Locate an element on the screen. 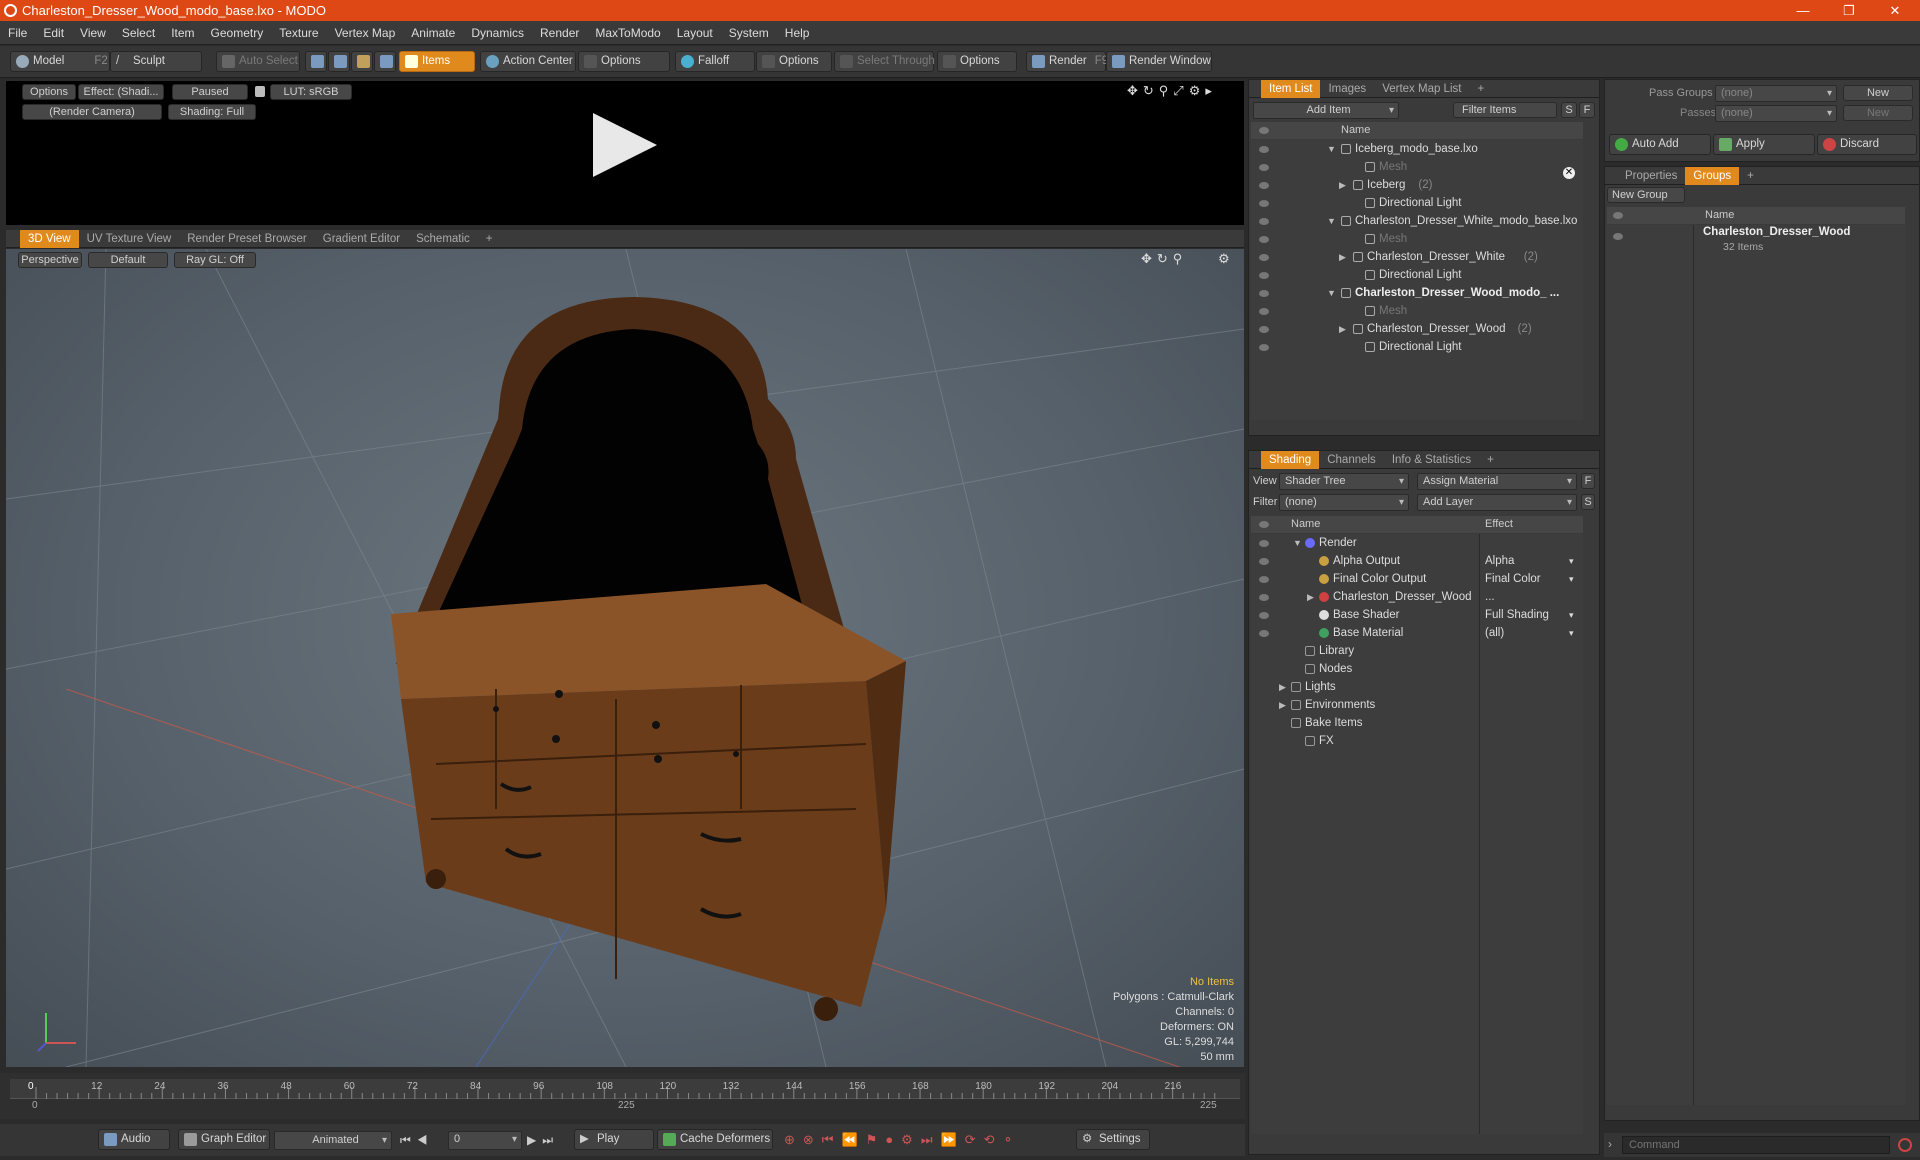 The image size is (1920, 1160). filter-items-input: Filter Items is located at coordinates (1505, 110).